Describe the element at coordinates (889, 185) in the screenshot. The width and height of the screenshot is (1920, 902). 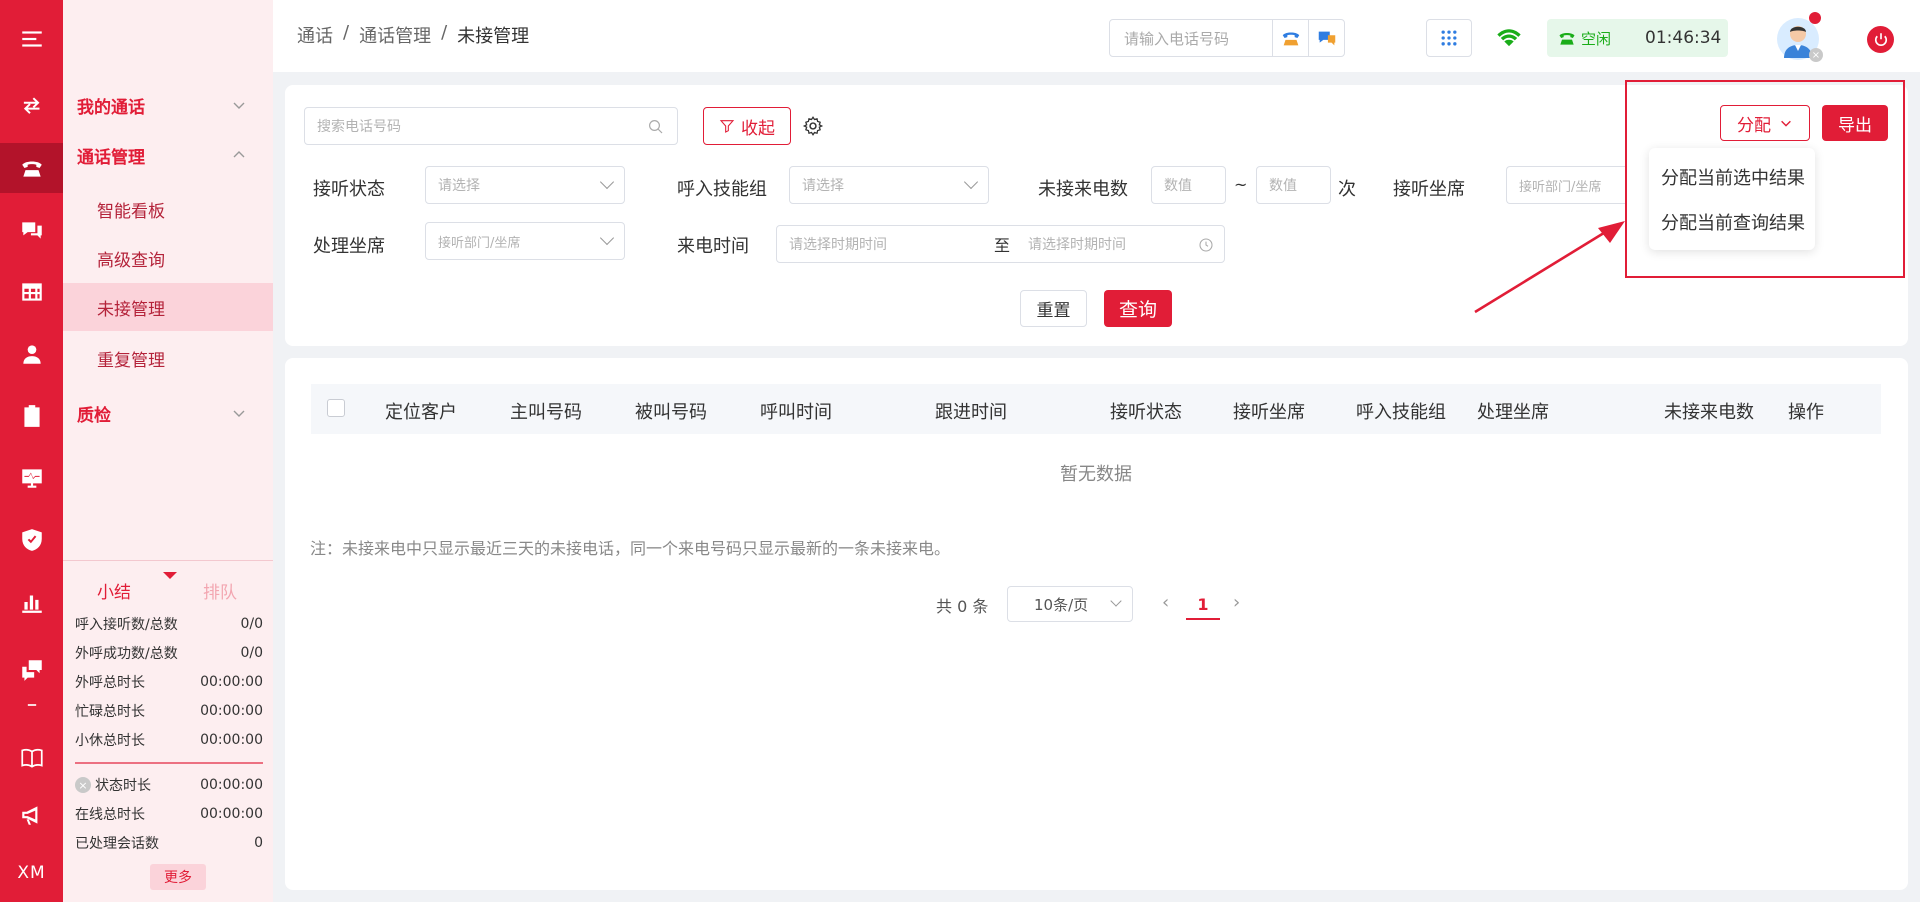
I see `skill-group-select: 请选择` at that location.